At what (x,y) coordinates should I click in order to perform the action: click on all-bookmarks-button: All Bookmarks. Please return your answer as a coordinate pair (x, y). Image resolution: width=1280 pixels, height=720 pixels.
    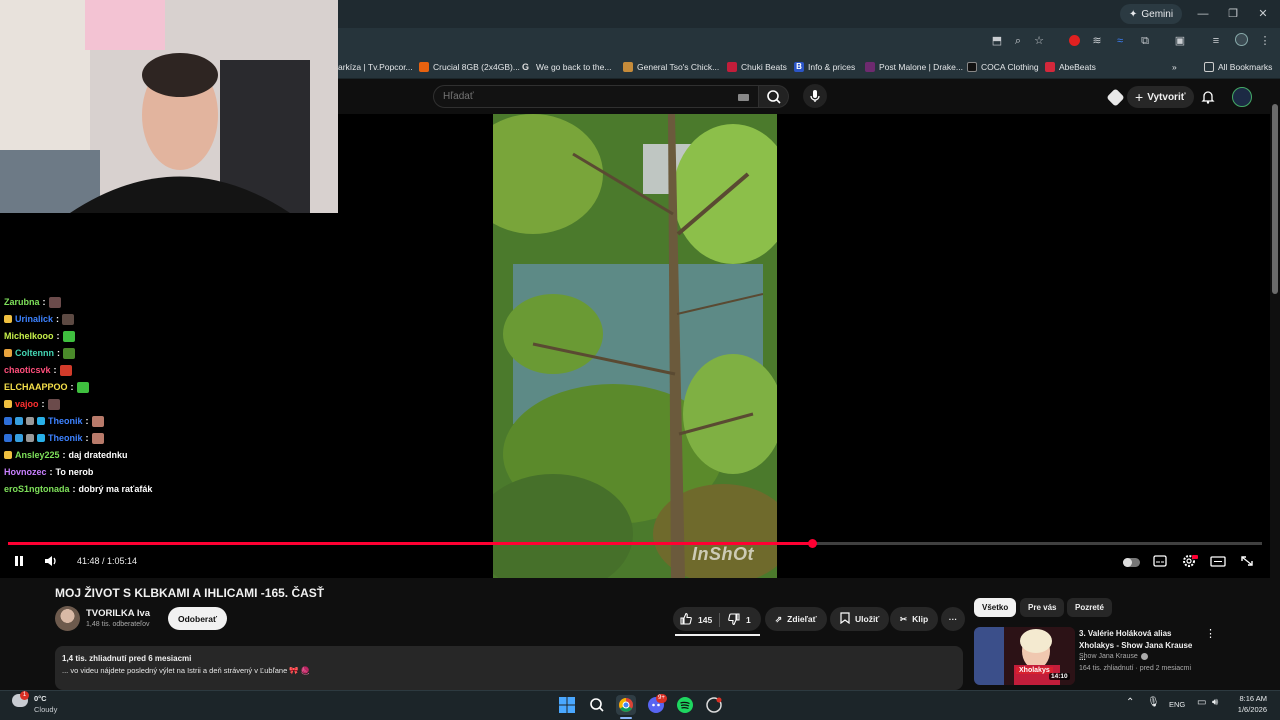
    Looking at the image, I should click on (1238, 67).